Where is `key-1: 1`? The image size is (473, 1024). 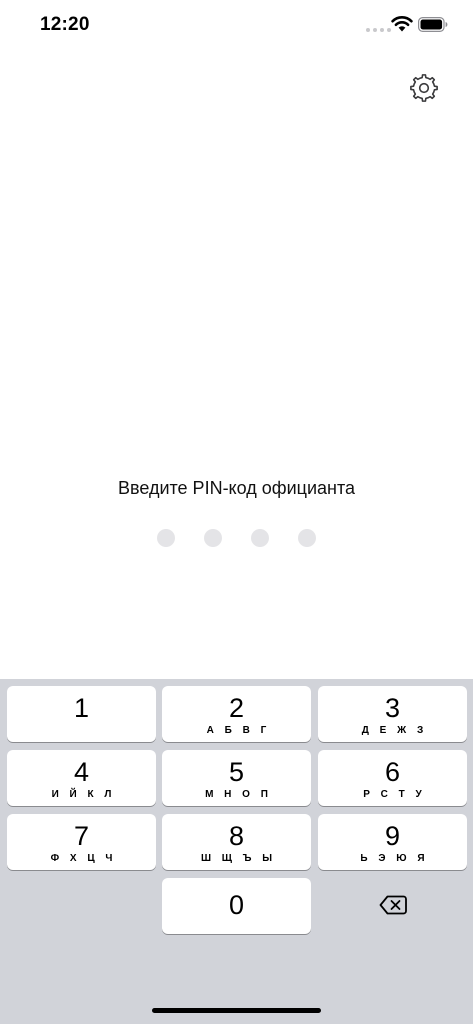
key-1: 1 is located at coordinates (81, 714).